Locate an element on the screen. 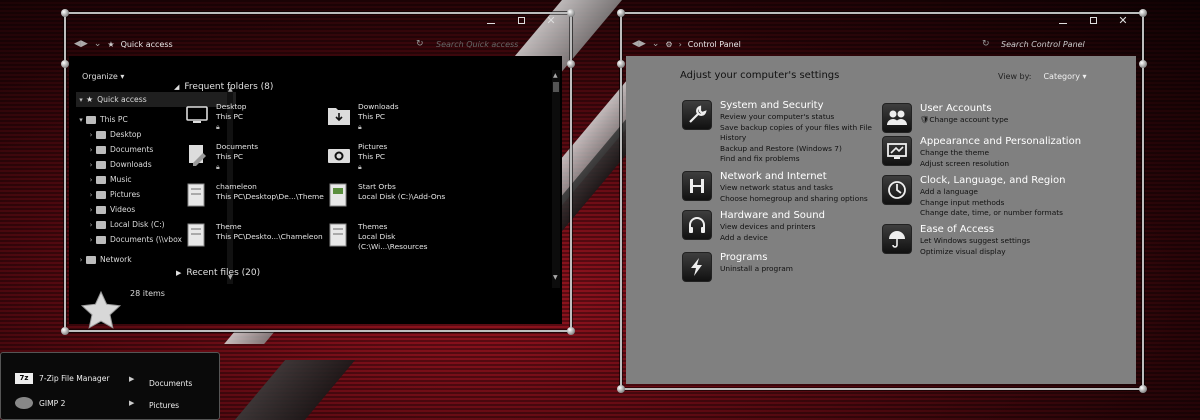 The image size is (1200, 420). folder-tile-downloads: Downloads This PC 🔒︎ is located at coordinates (396, 120).